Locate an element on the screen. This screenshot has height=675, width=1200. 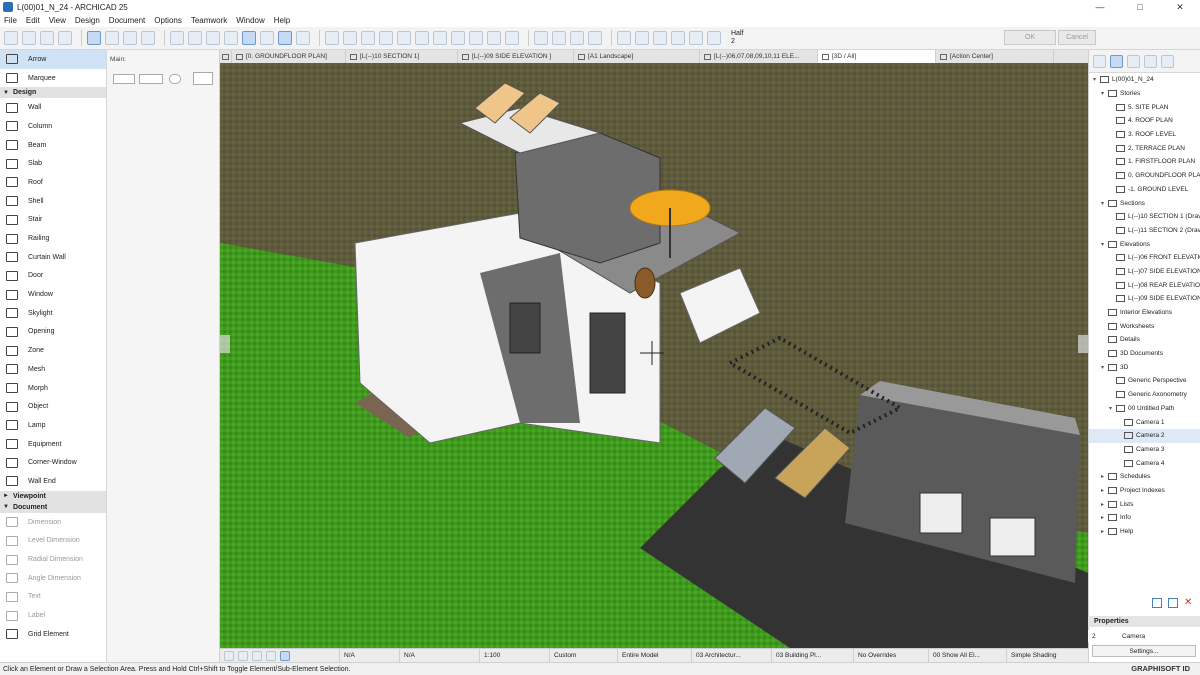
tool-lamp: Lamp is located at coordinates (53, 425).